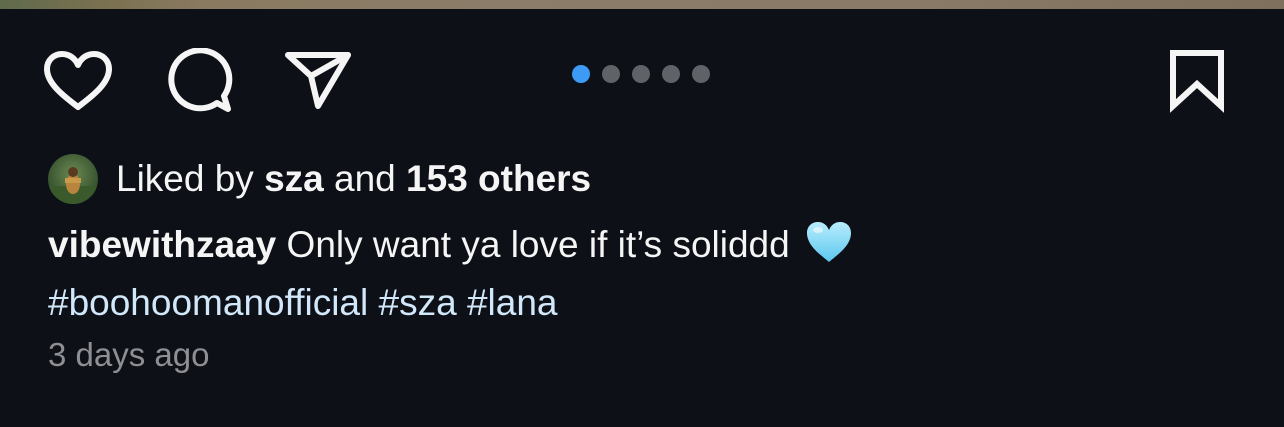 The width and height of the screenshot is (1284, 427). Describe the element at coordinates (498, 179) in the screenshot. I see `liked-by-others: 153 others` at that location.